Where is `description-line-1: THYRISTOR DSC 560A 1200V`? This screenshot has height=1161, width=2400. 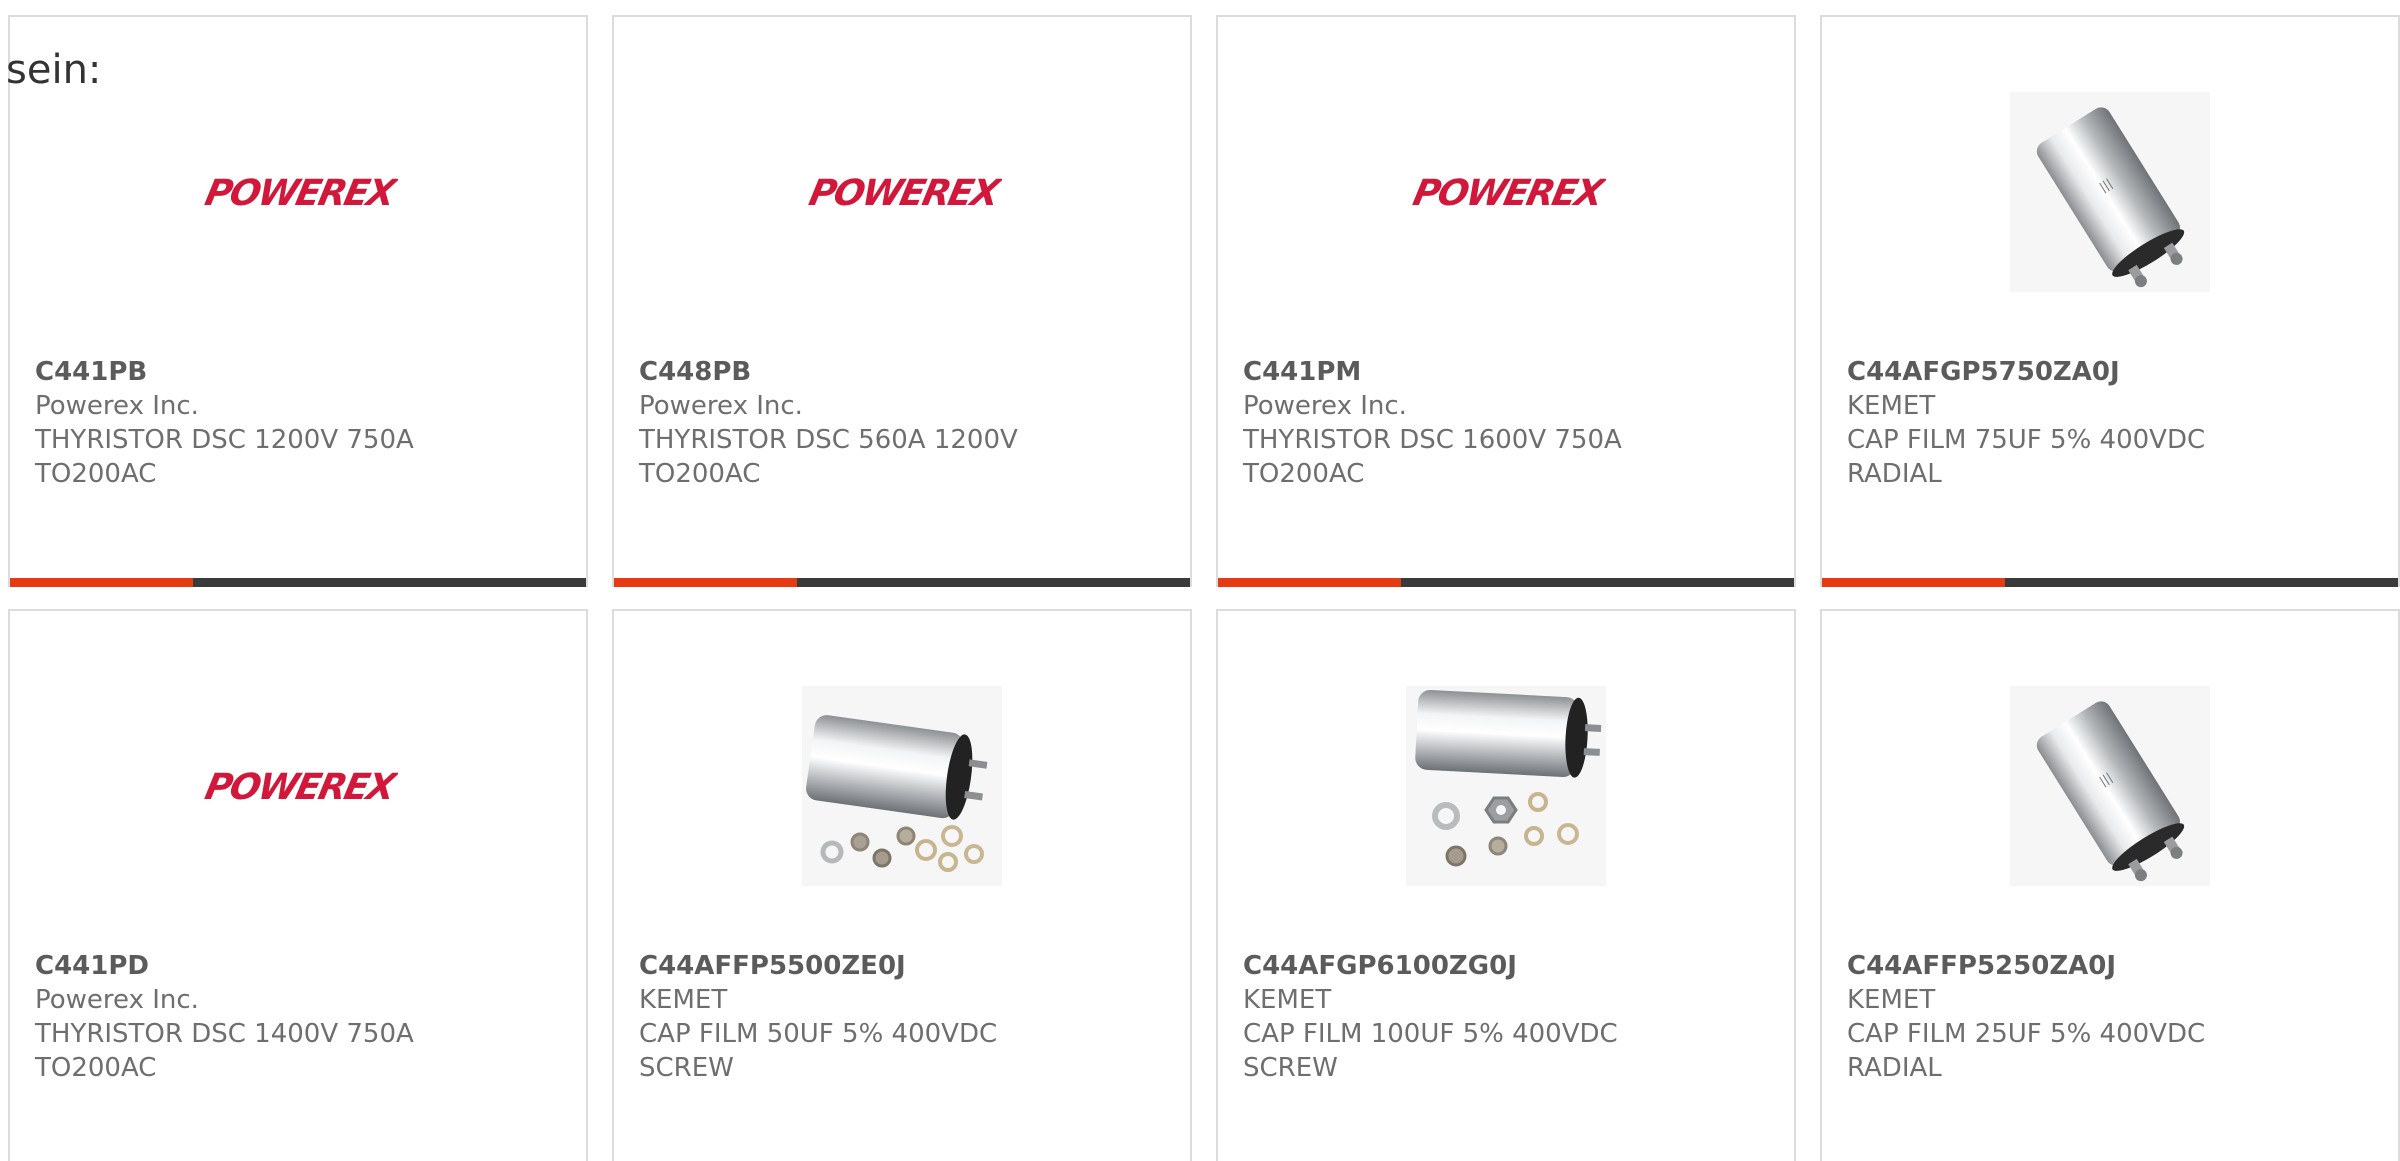 description-line-1: THYRISTOR DSC 560A 1200V is located at coordinates (828, 440).